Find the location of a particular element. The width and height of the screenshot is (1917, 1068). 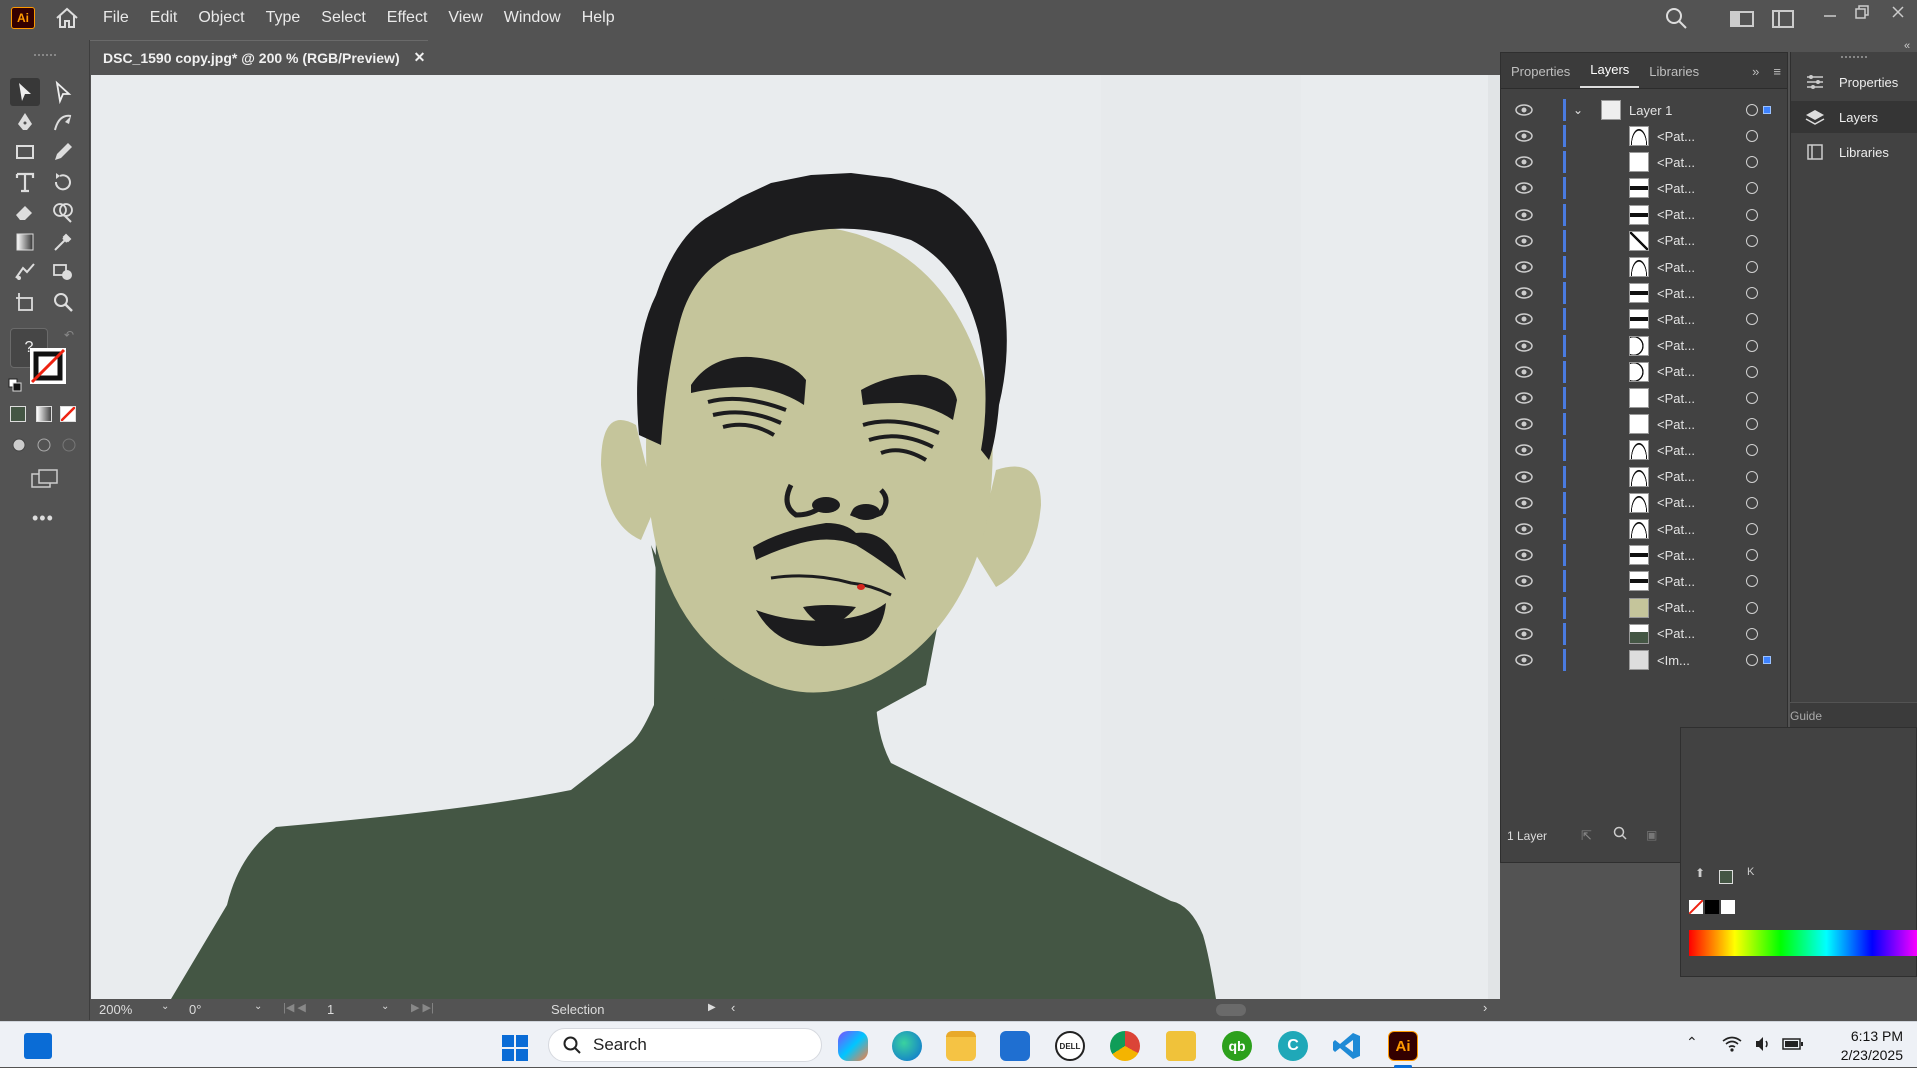

draw-inside-icon is located at coordinates (69, 445).